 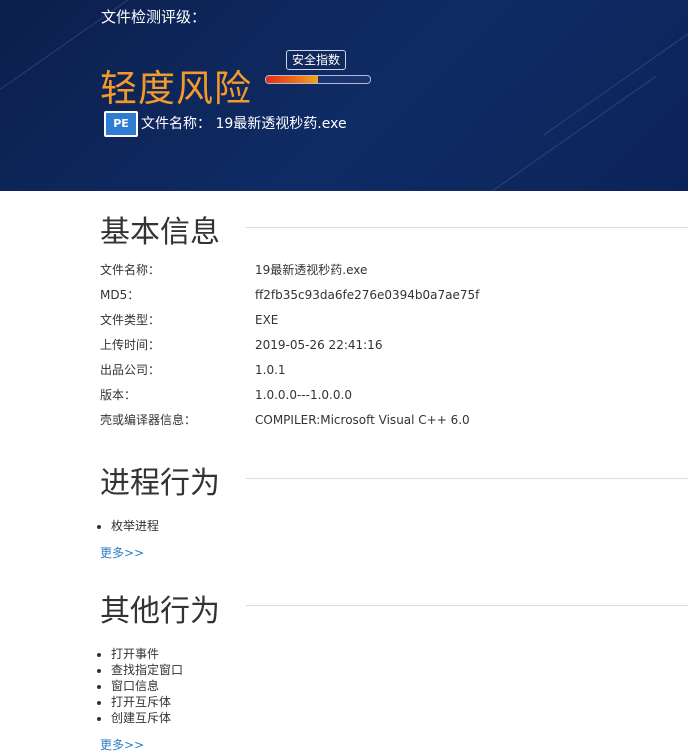 I want to click on info-value: 2019-05-26 22:41:16, so click(x=319, y=345).